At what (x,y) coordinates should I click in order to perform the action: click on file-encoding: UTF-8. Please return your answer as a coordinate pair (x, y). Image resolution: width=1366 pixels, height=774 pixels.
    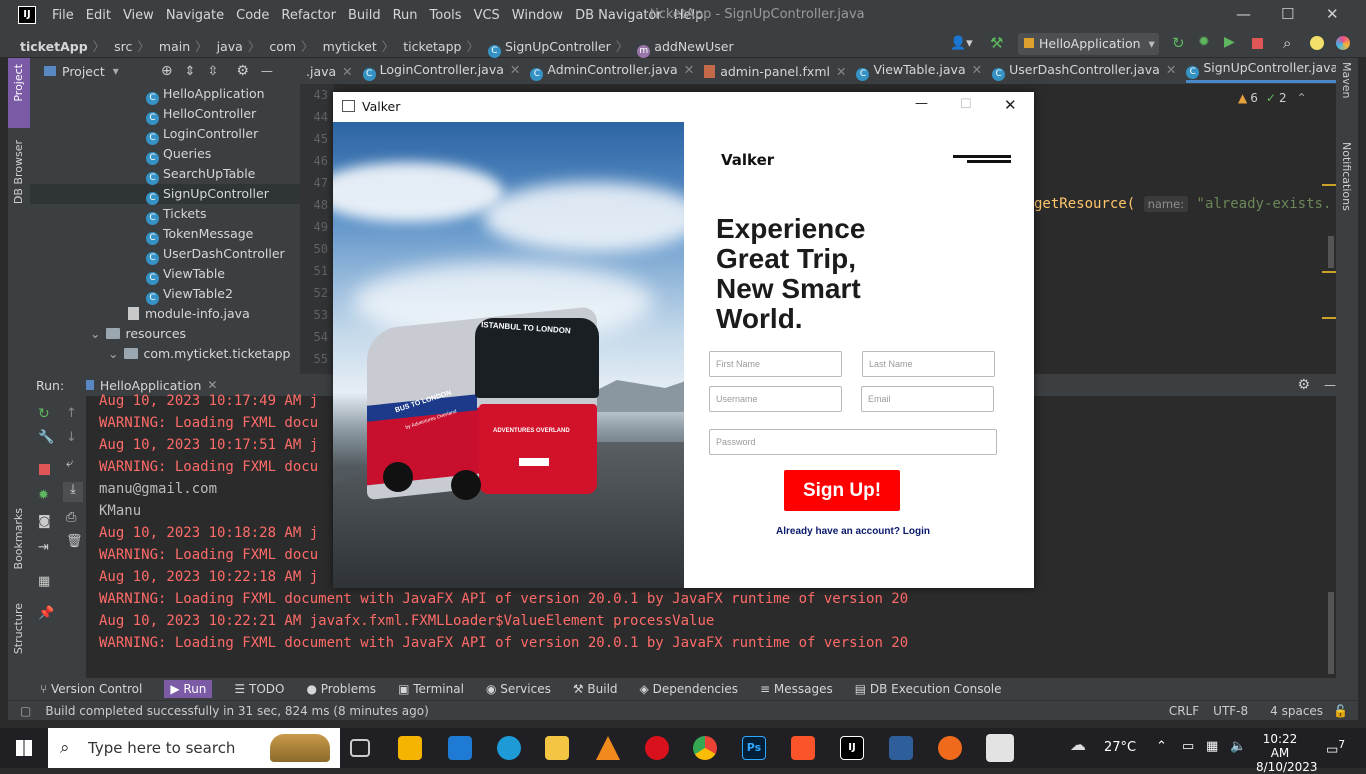
    Looking at the image, I should click on (1230, 711).